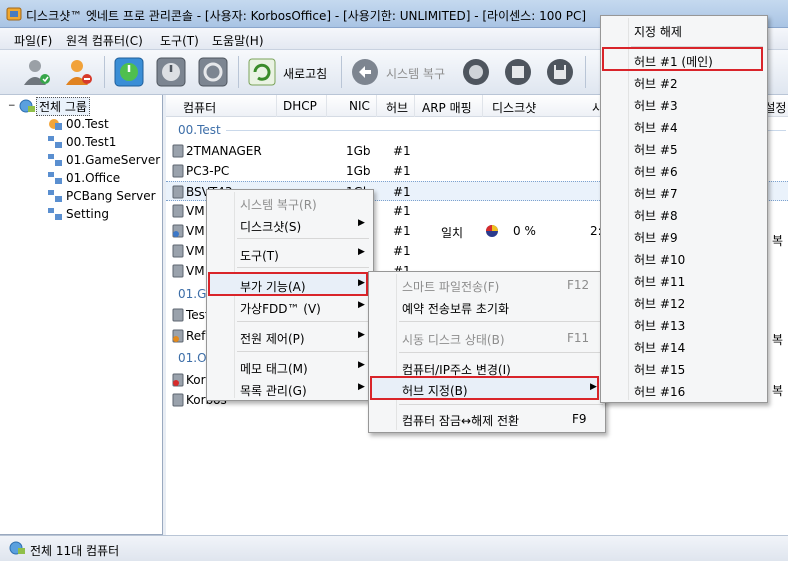 This screenshot has height=561, width=788. I want to click on stop-icon, so click(518, 72).